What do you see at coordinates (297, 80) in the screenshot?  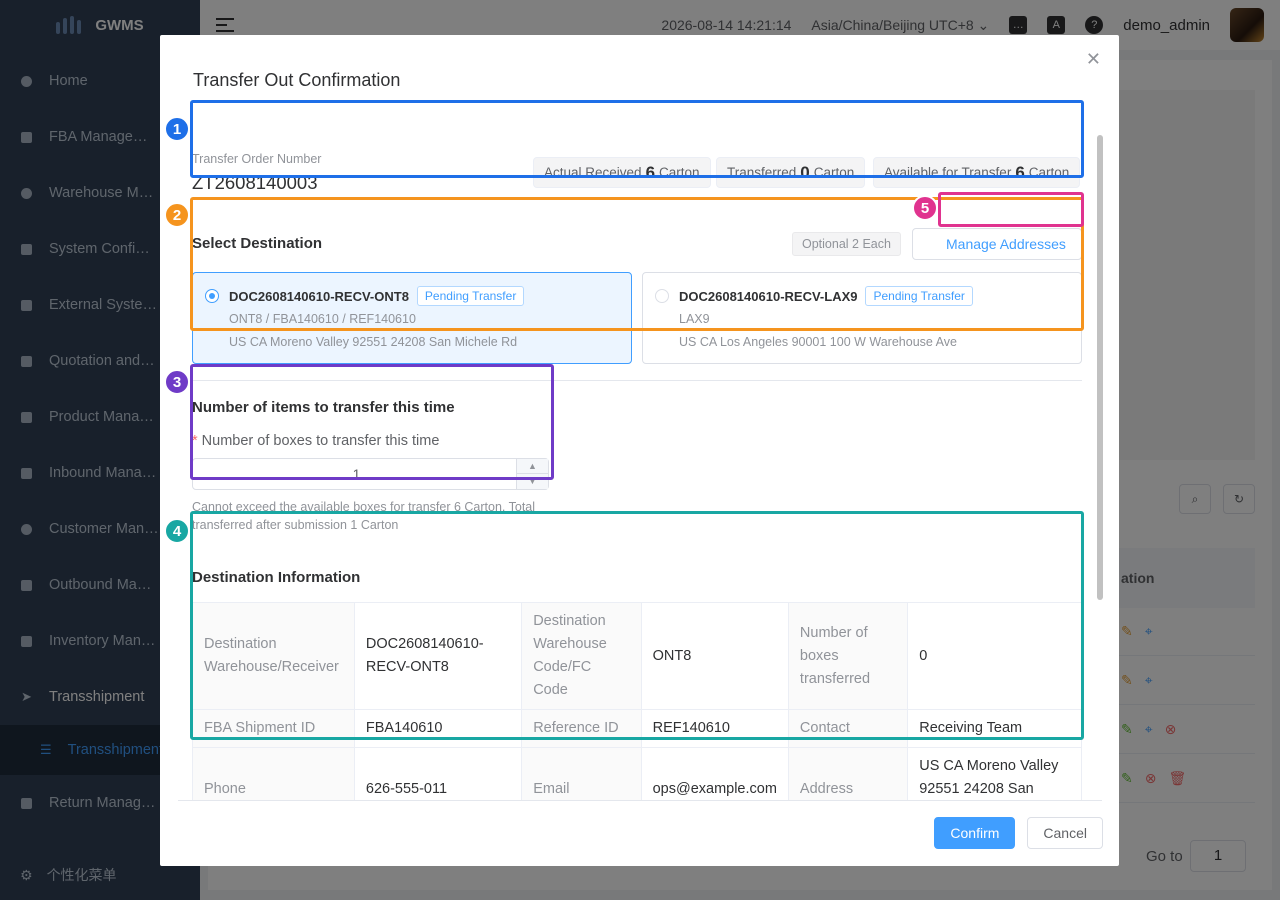 I see `dialog-title: Transfer Out Confirmation` at bounding box center [297, 80].